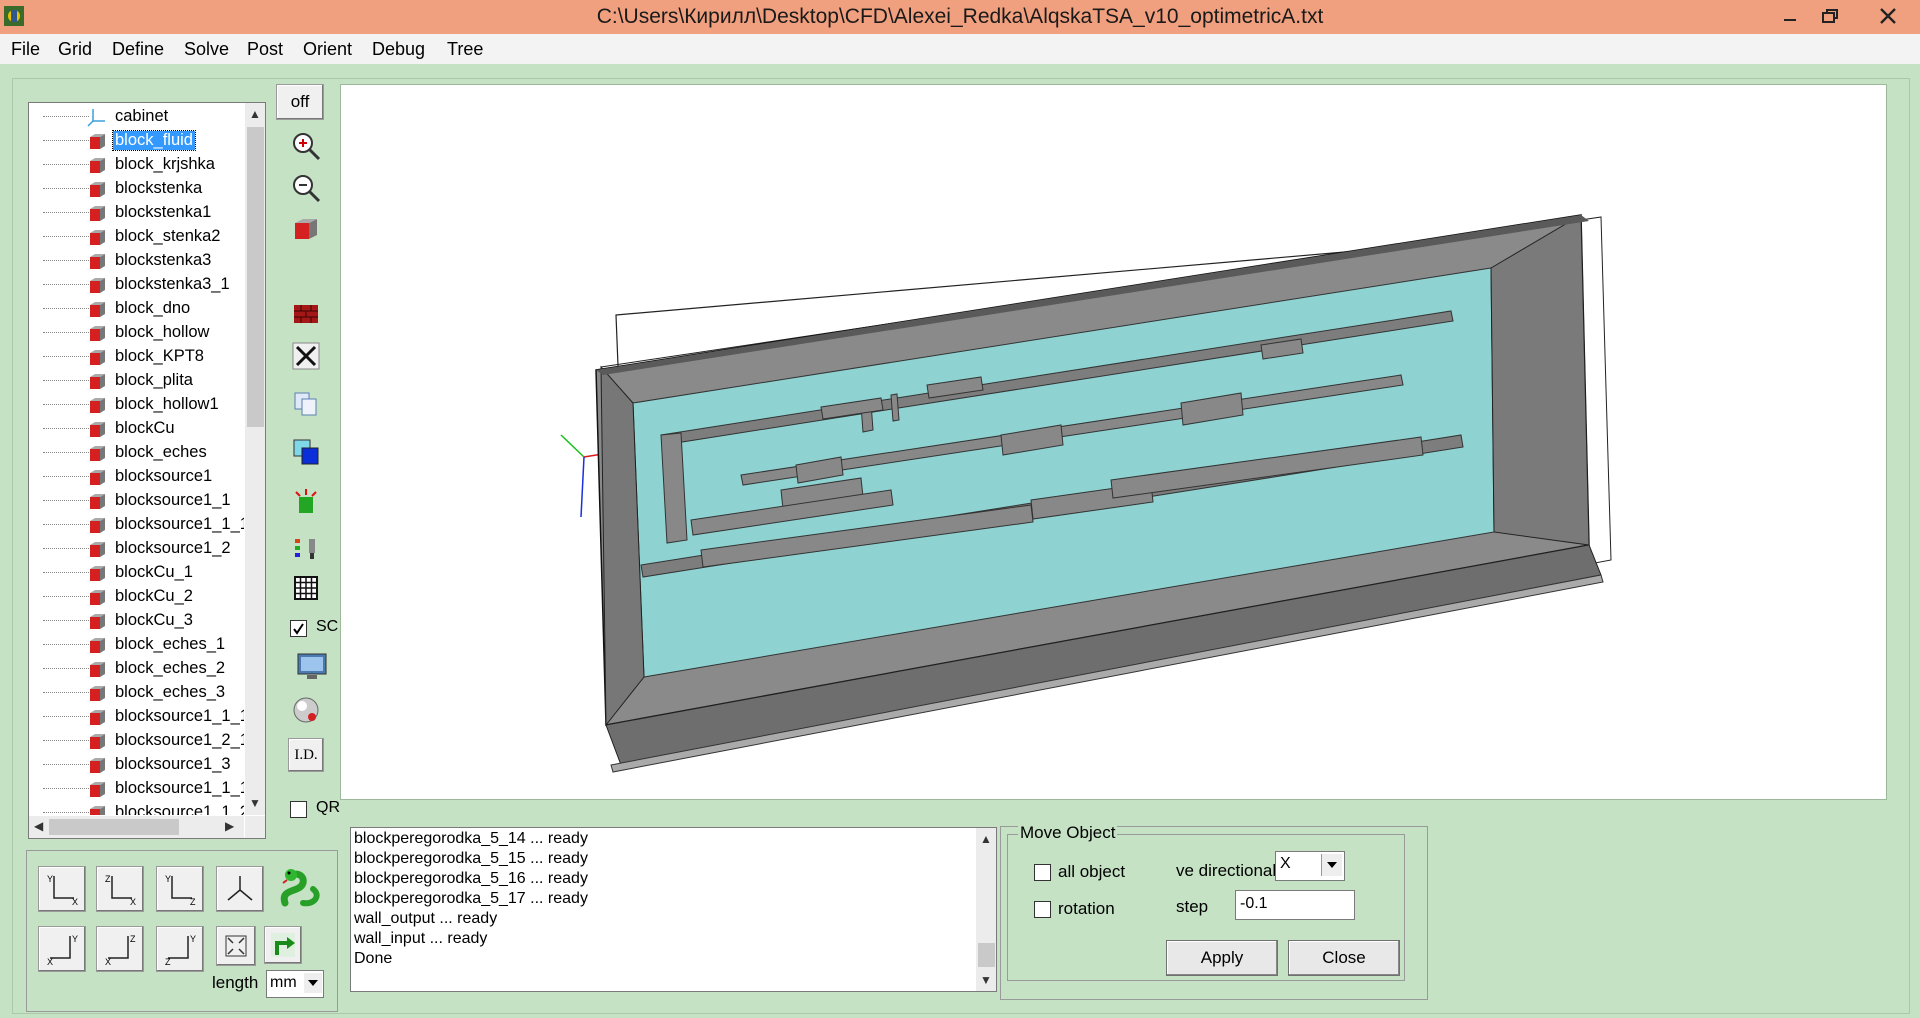 The image size is (1920, 1018). I want to click on tree-item: block_hollow1, so click(136, 405).